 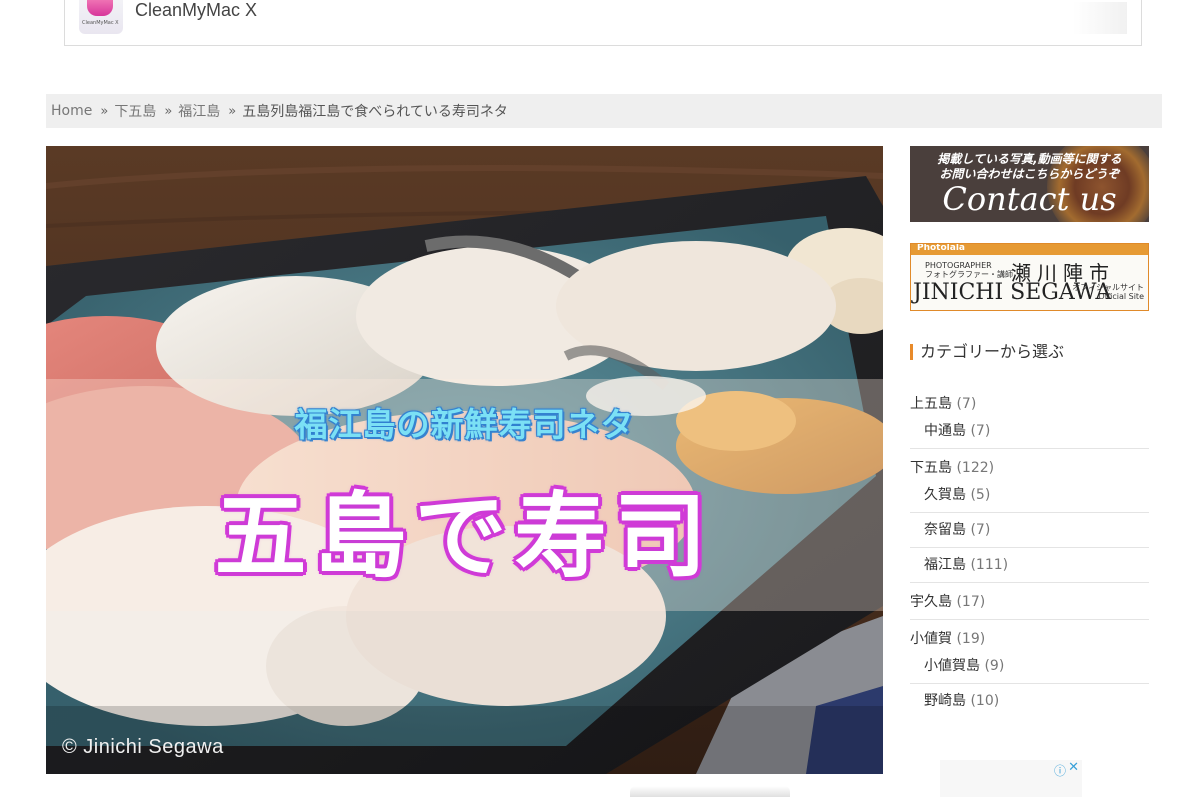 I want to click on category-nozakijima: 野崎島 (10), so click(x=1029, y=701).